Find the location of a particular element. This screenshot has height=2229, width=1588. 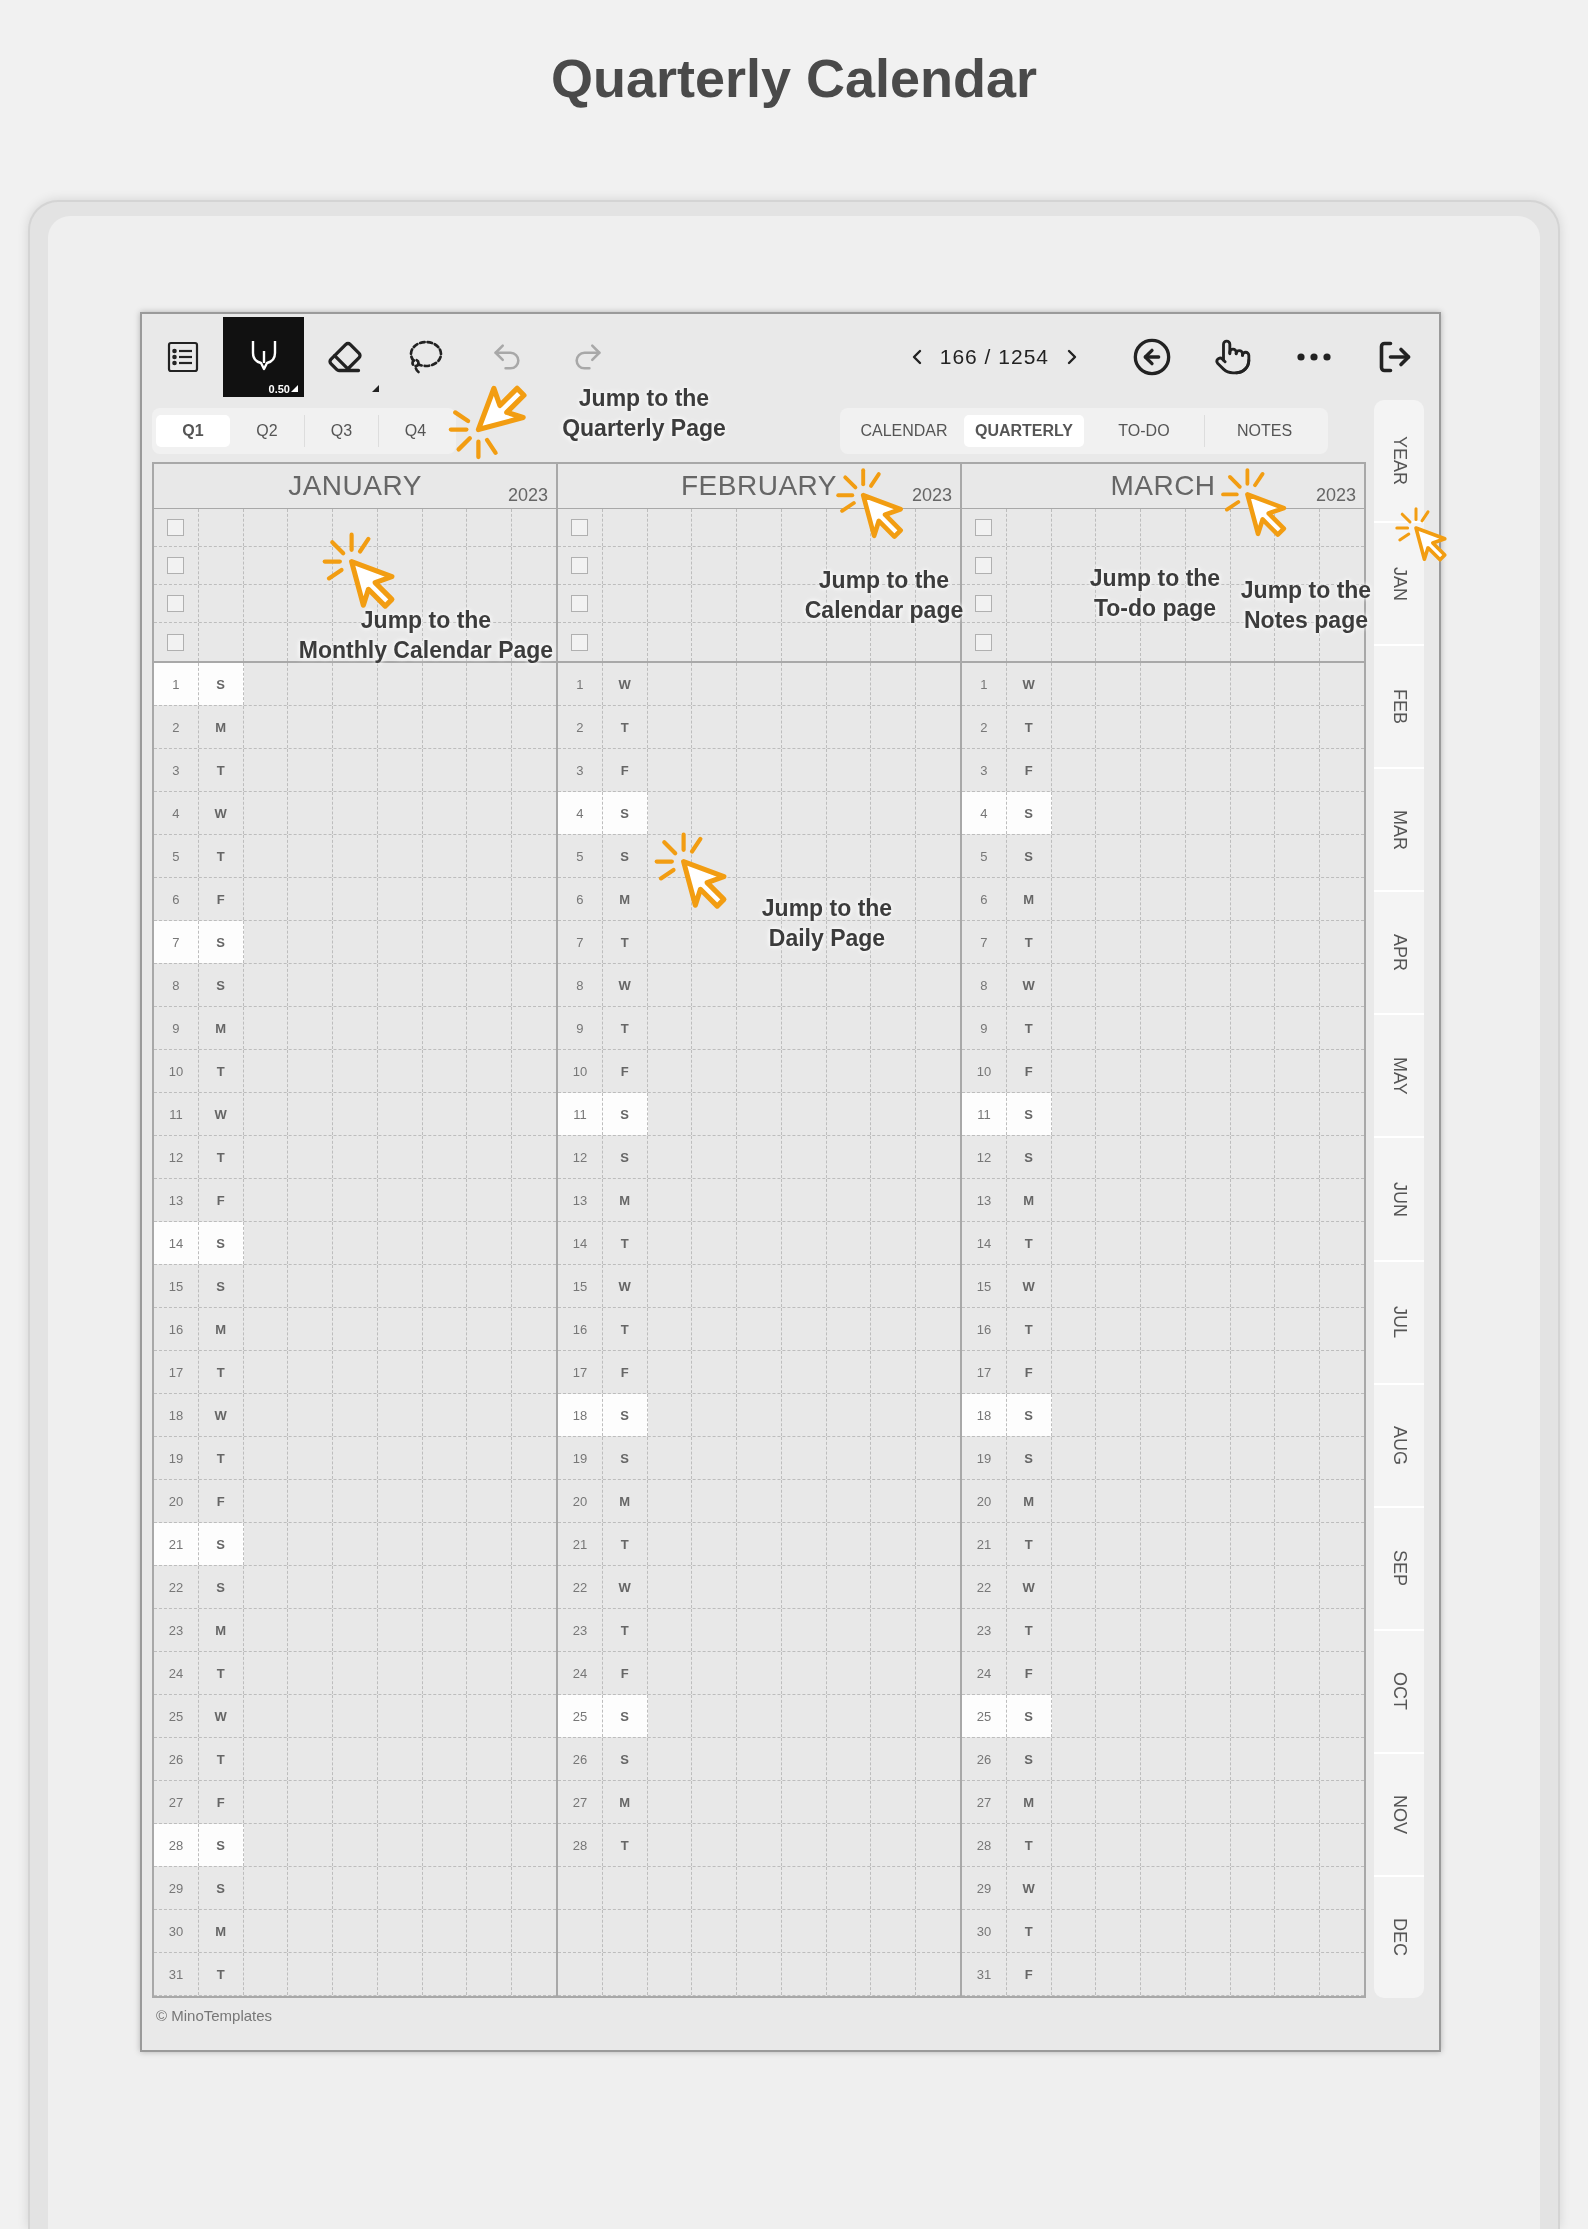

month-sidebar-item: MAY is located at coordinates (1399, 1077).